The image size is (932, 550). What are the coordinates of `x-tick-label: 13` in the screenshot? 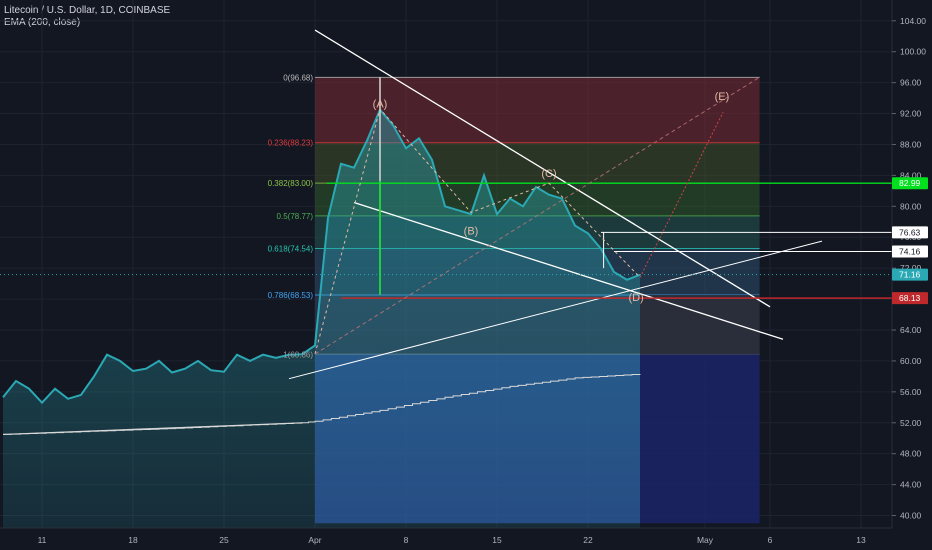 It's located at (861, 540).